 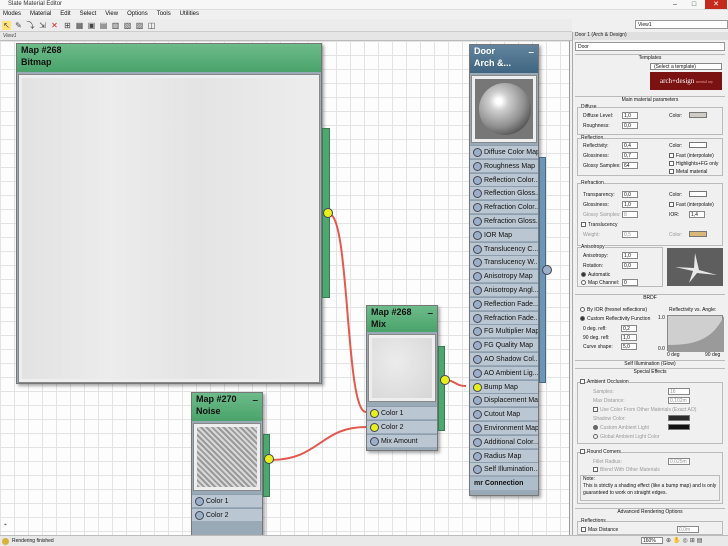 I want to click on mix-output-tab, so click(x=441, y=388).